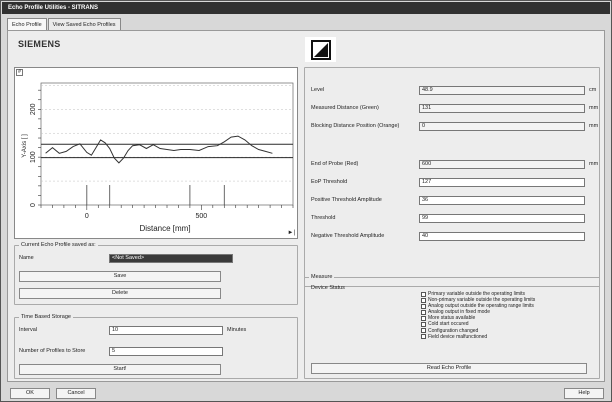  Describe the element at coordinates (478, 337) in the screenshot. I see `status-item: Field device malfunctioned` at that location.